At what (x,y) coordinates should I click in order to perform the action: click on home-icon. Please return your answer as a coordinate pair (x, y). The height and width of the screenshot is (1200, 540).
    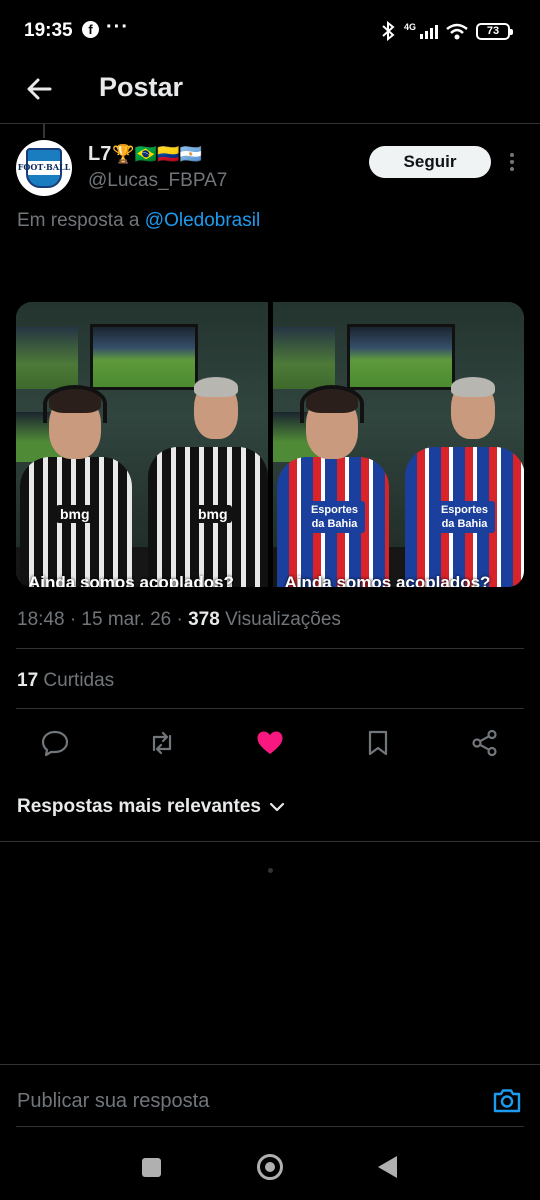
    Looking at the image, I should click on (270, 1167).